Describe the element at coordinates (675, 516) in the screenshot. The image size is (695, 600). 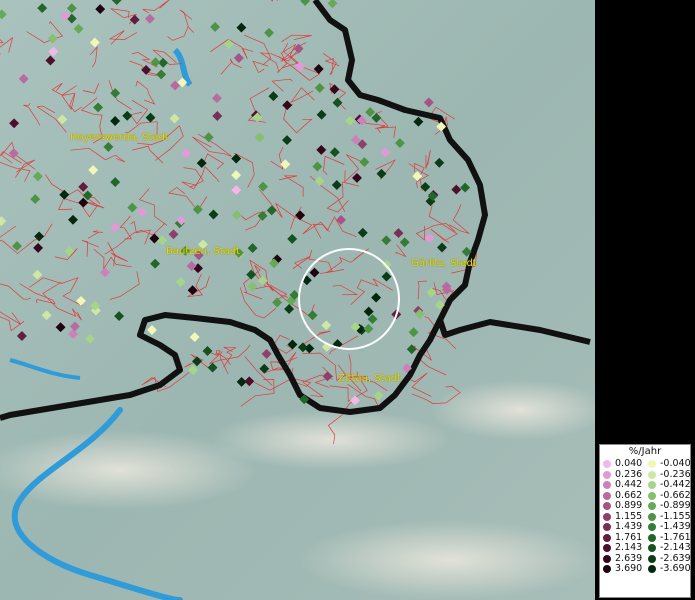
I see `legend-value-negative: -1.155` at that location.